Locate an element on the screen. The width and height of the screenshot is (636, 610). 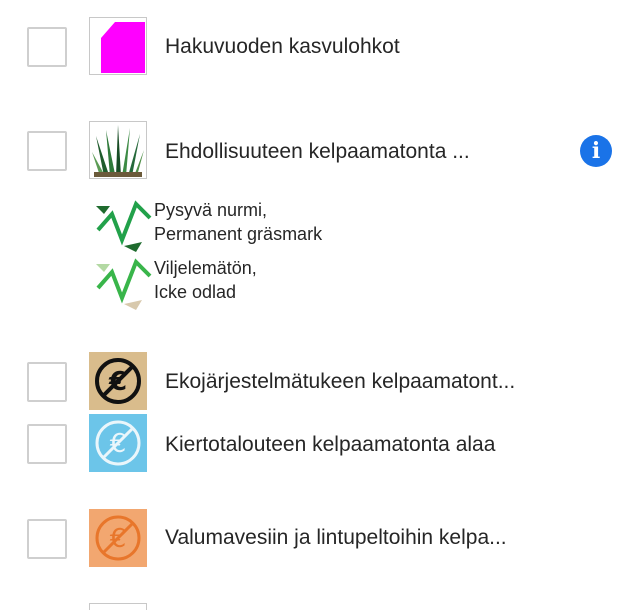
info-icon: i is located at coordinates (596, 151).